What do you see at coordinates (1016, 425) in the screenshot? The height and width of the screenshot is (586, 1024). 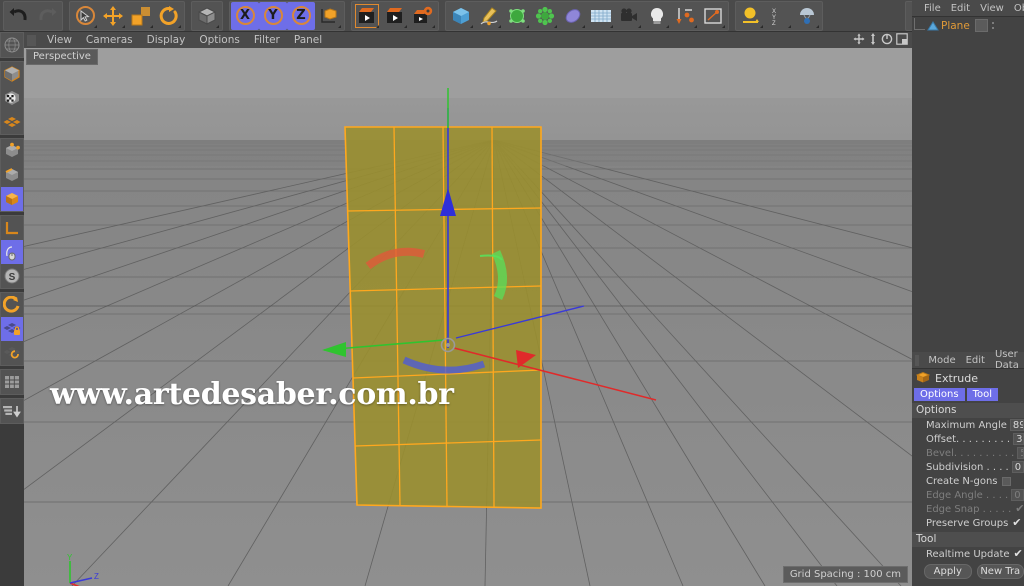 I see `field-maximum-angle-value: 89 °` at bounding box center [1016, 425].